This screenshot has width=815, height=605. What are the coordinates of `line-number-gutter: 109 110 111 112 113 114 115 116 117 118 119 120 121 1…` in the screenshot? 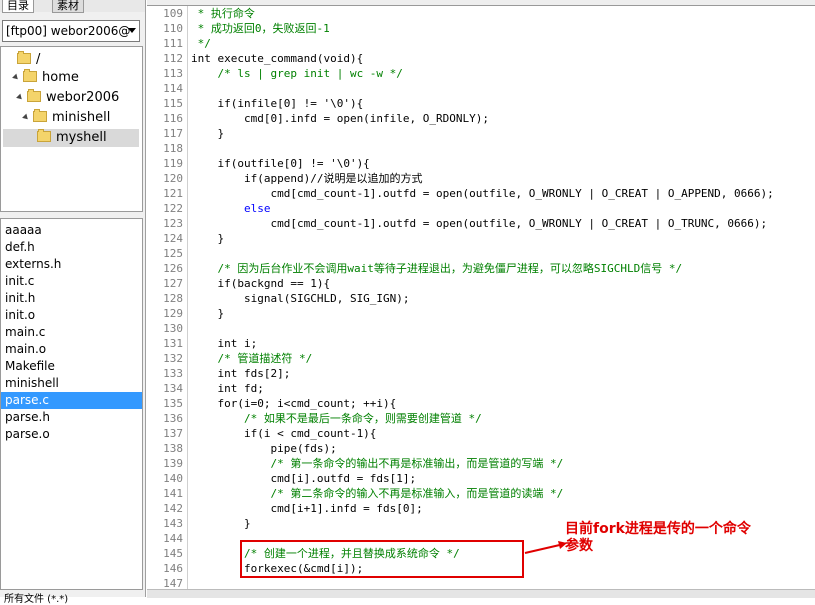 It's located at (167, 298).